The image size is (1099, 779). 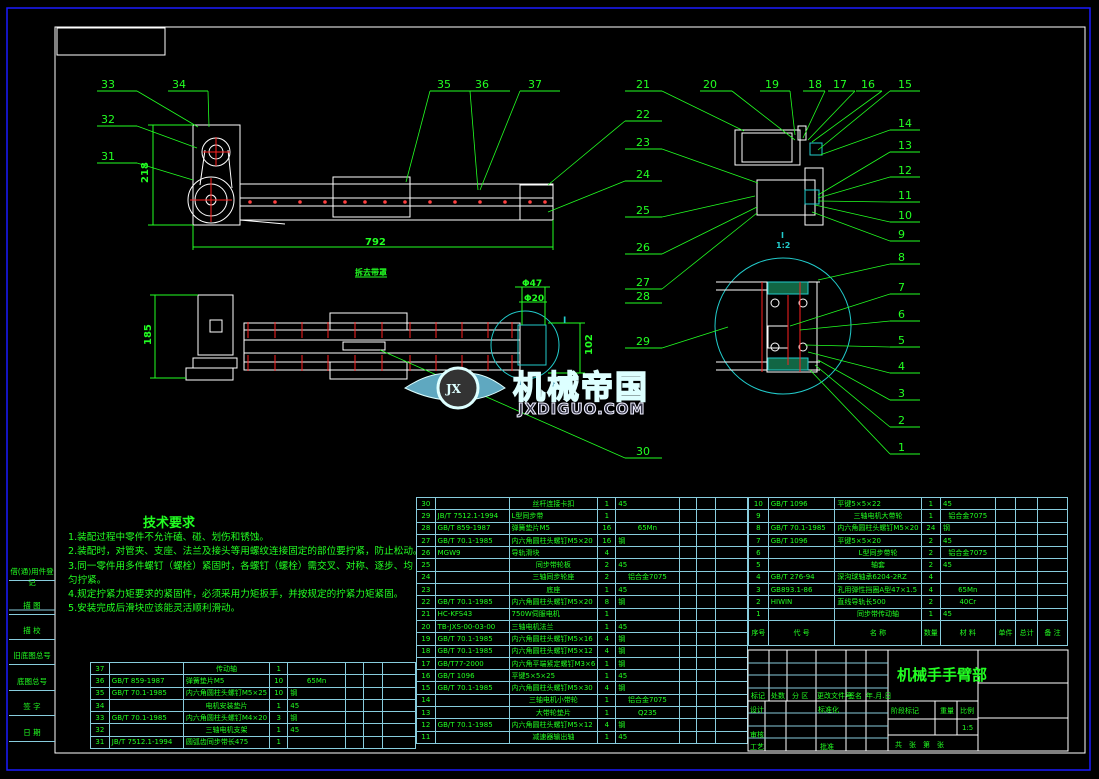 What do you see at coordinates (855, 696) in the screenshot?
I see `title-block-4: 签名` at bounding box center [855, 696].